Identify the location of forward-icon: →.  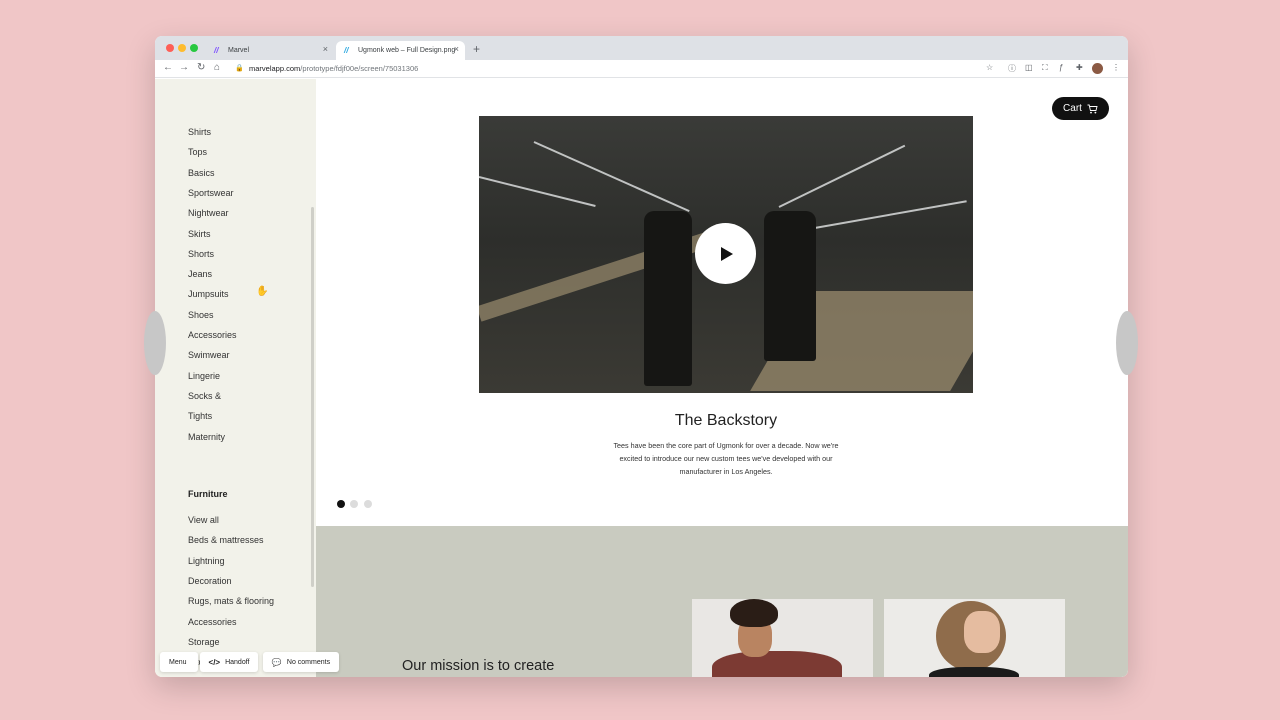
(184, 67).